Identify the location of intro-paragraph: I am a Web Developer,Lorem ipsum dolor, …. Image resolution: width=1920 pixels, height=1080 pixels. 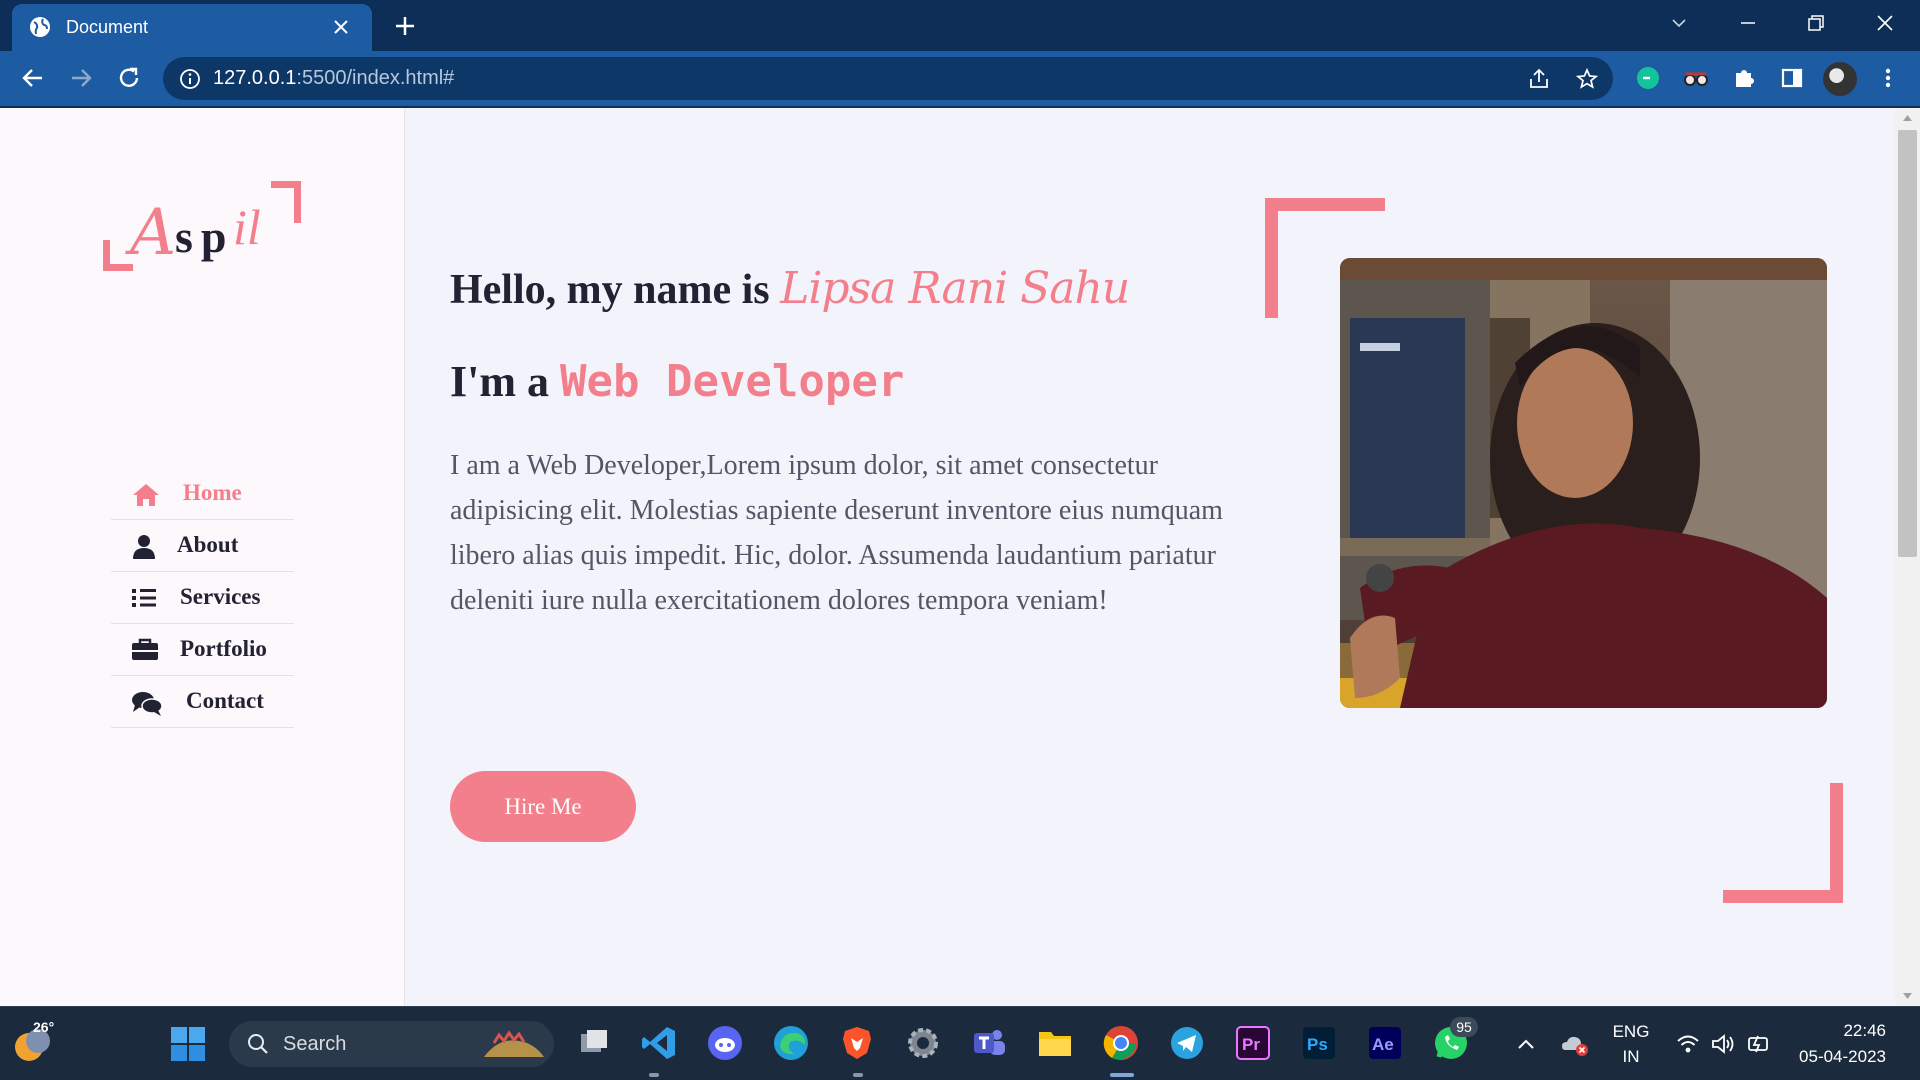
(836, 533).